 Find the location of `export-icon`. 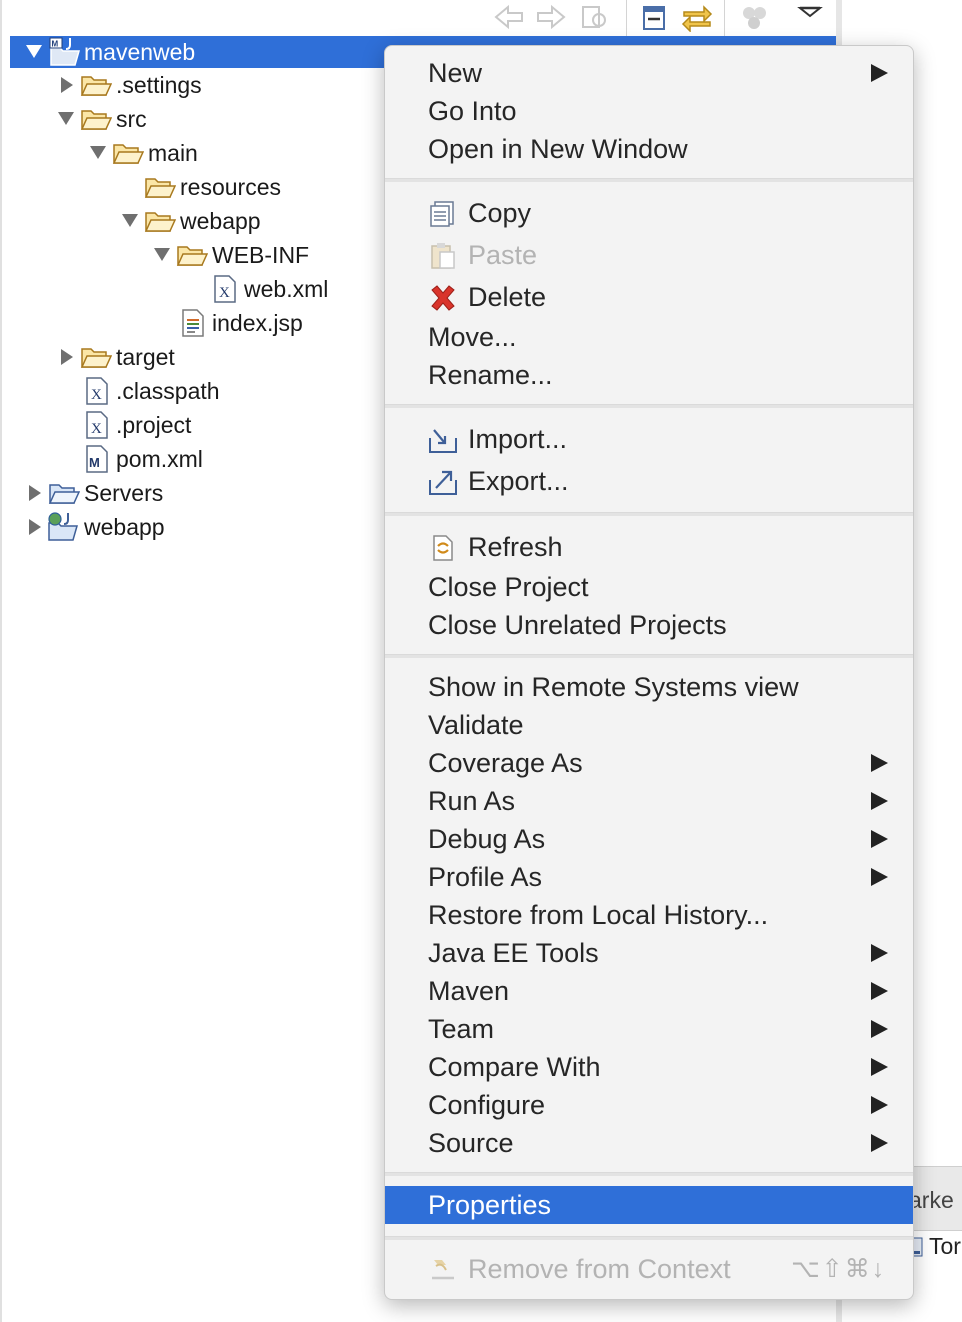

export-icon is located at coordinates (443, 482).